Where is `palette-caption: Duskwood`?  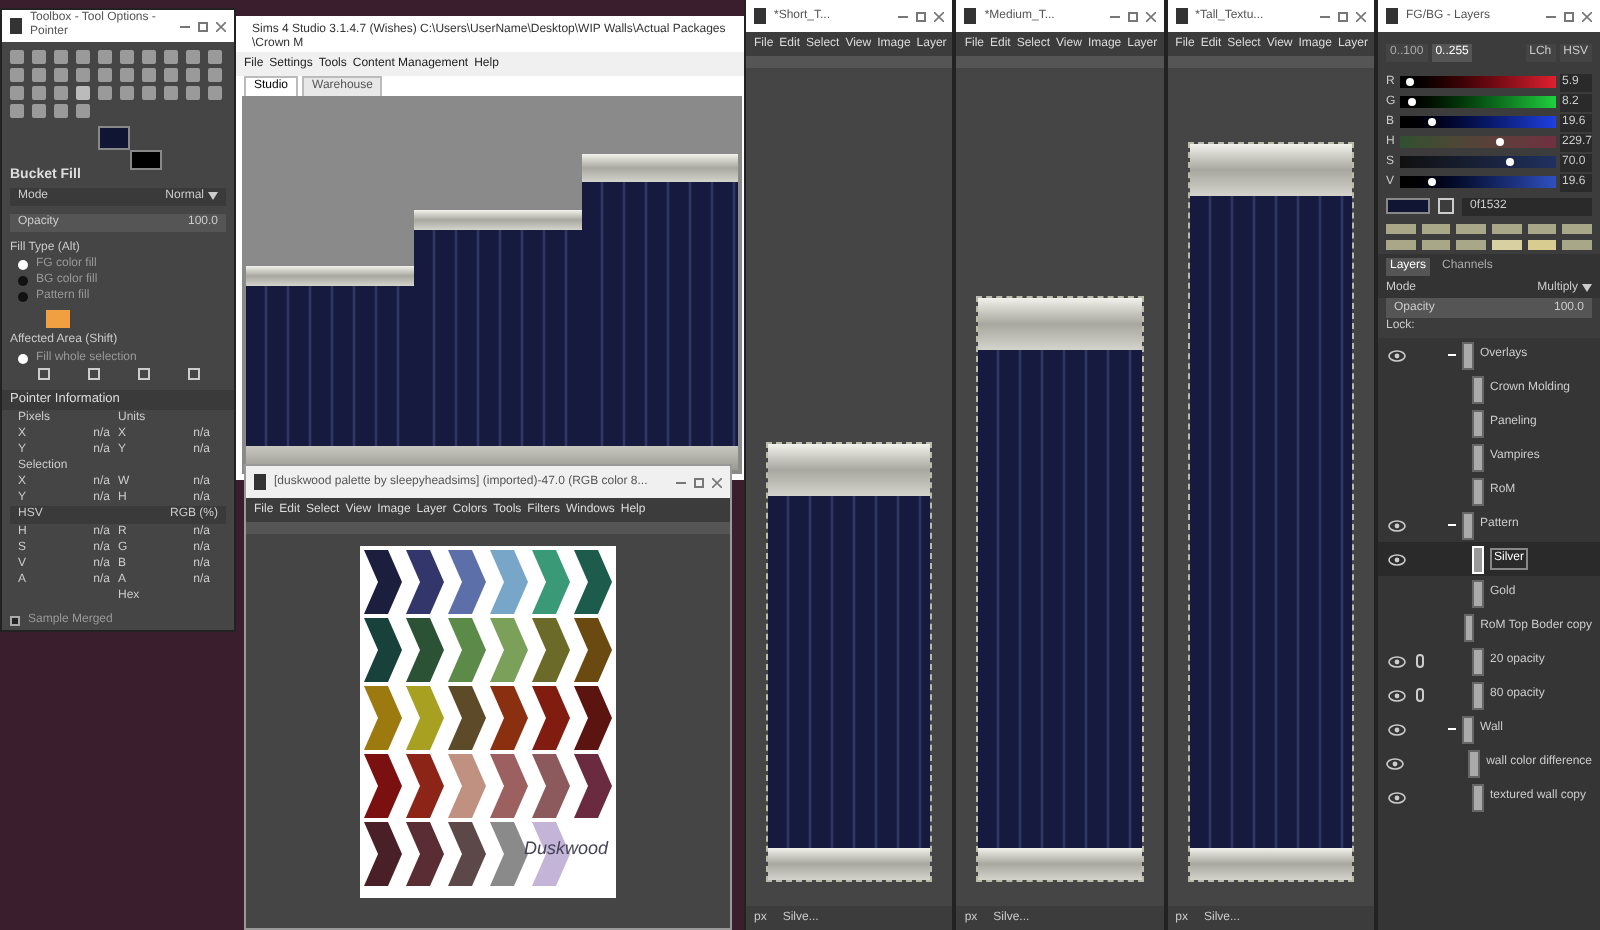
palette-caption: Duskwood is located at coordinates (565, 848).